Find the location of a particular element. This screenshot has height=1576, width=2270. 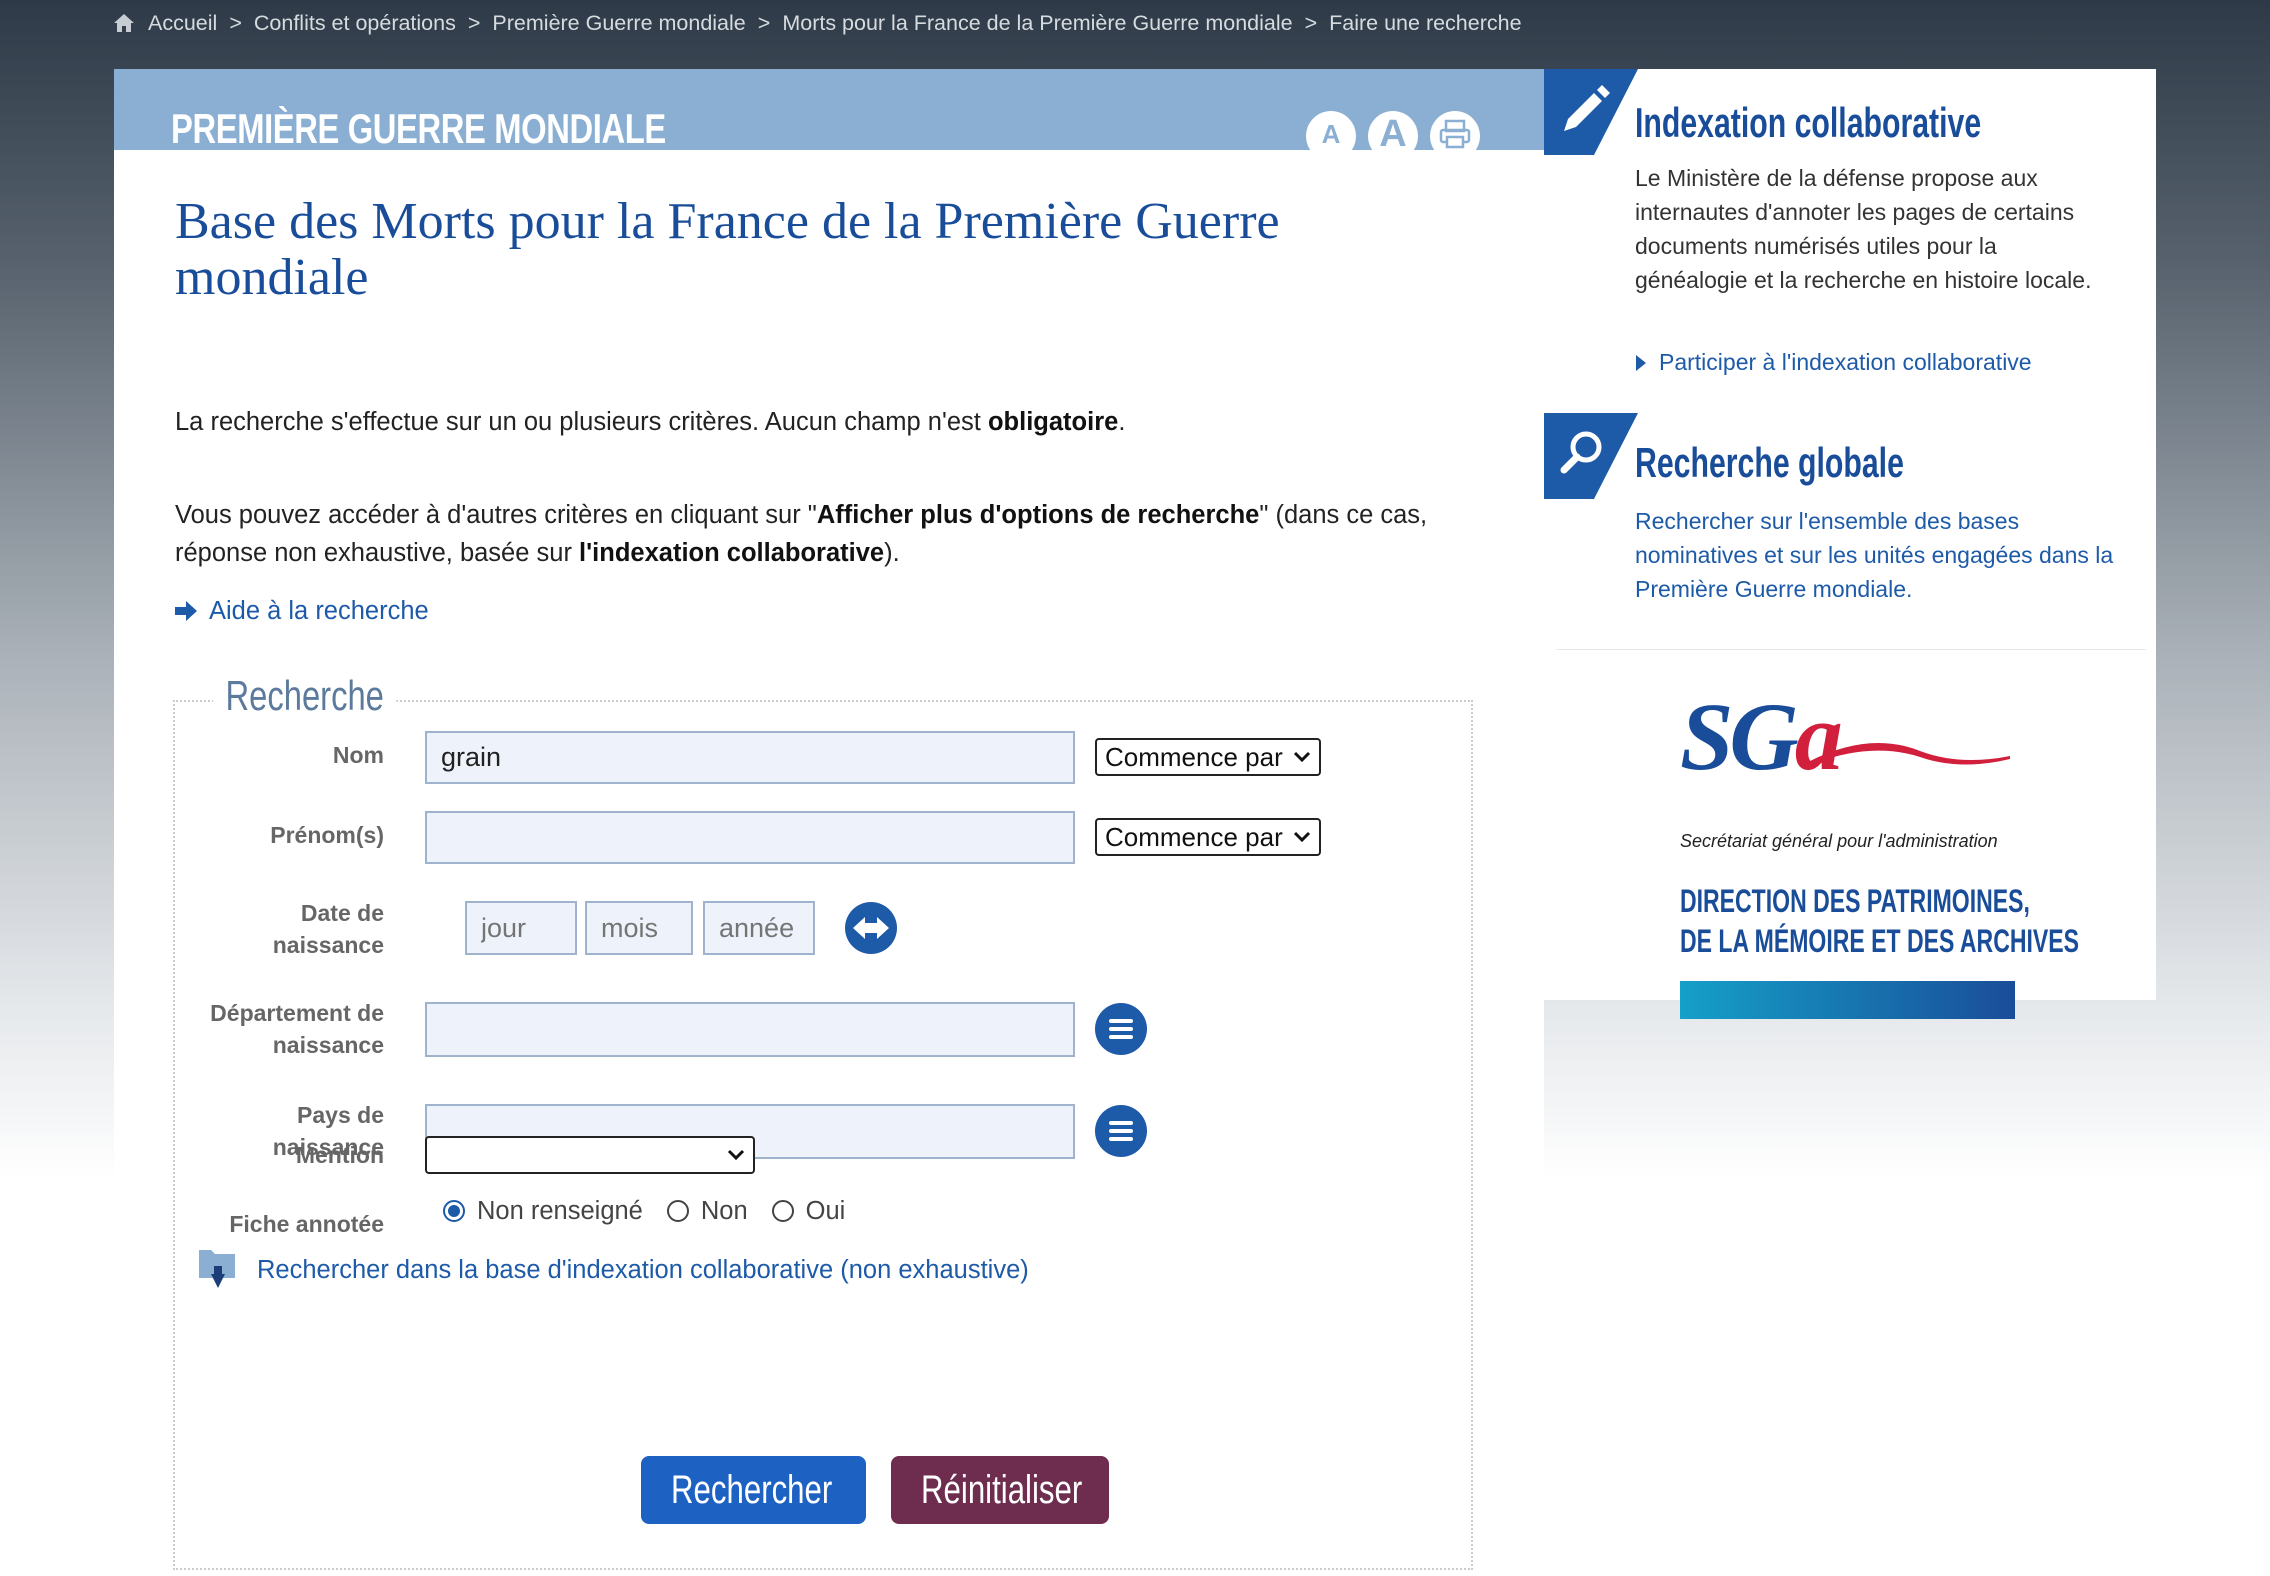

birth-year-input is located at coordinates (759, 928).